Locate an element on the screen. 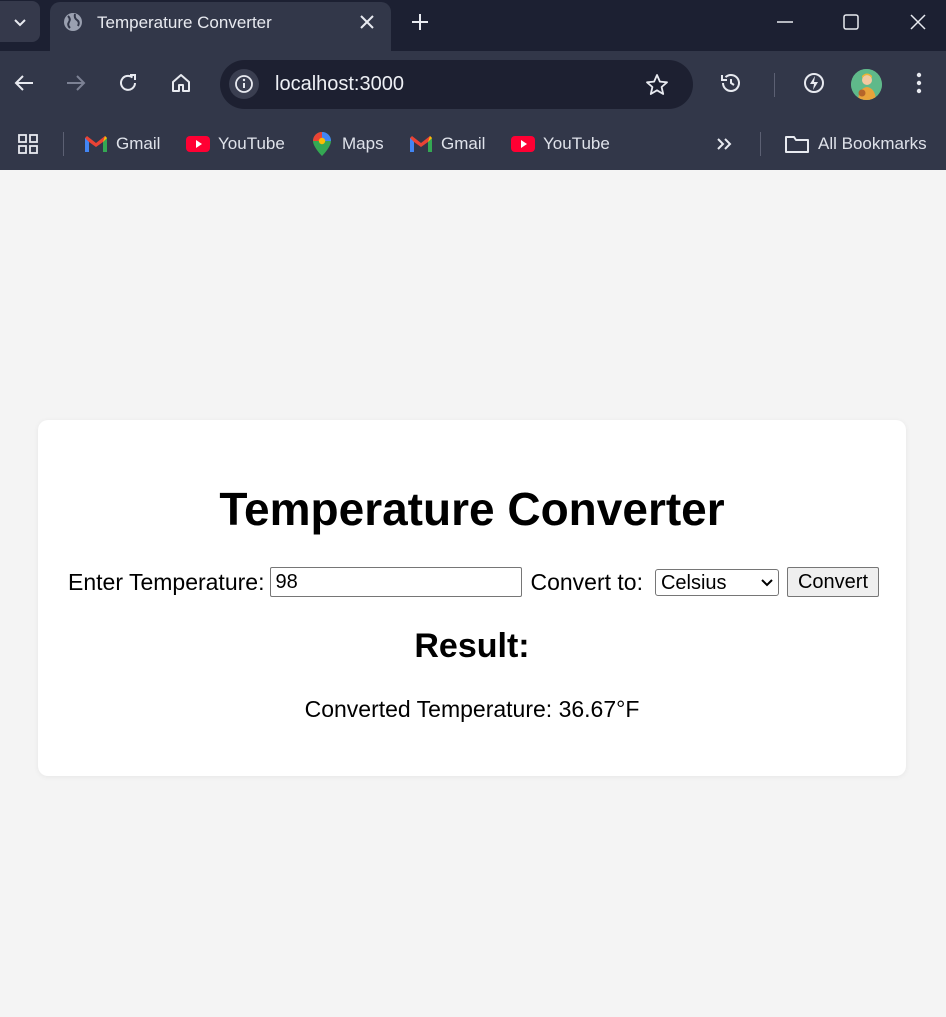 The height and width of the screenshot is (1017, 946). globe-icon is located at coordinates (73, 22).